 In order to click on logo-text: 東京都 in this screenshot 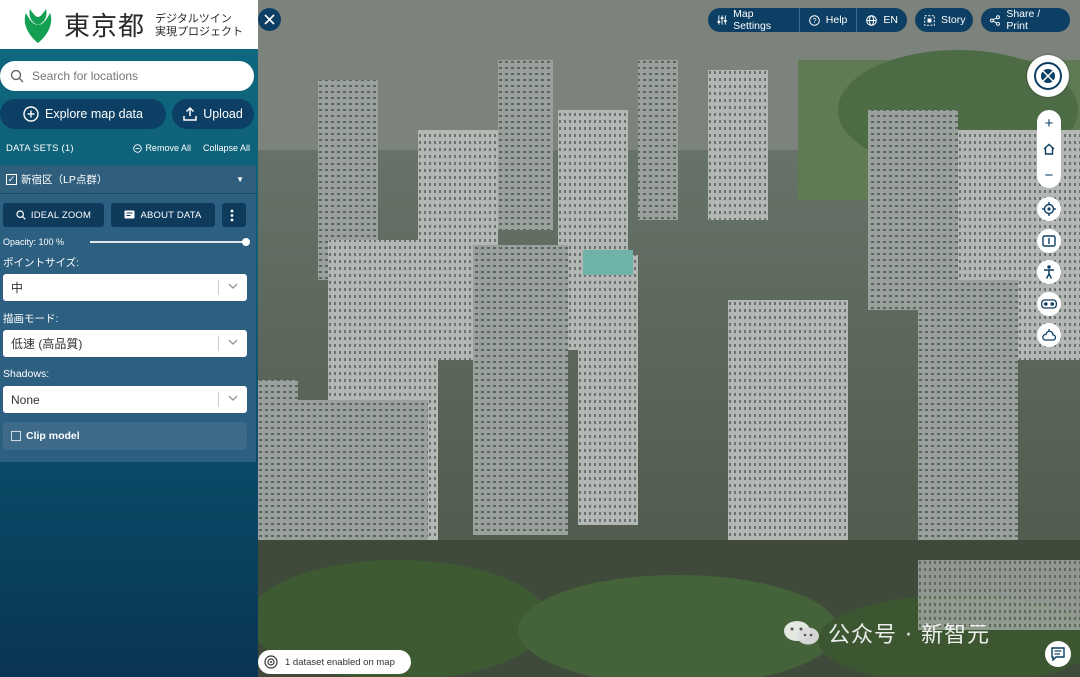, I will do `click(105, 27)`.